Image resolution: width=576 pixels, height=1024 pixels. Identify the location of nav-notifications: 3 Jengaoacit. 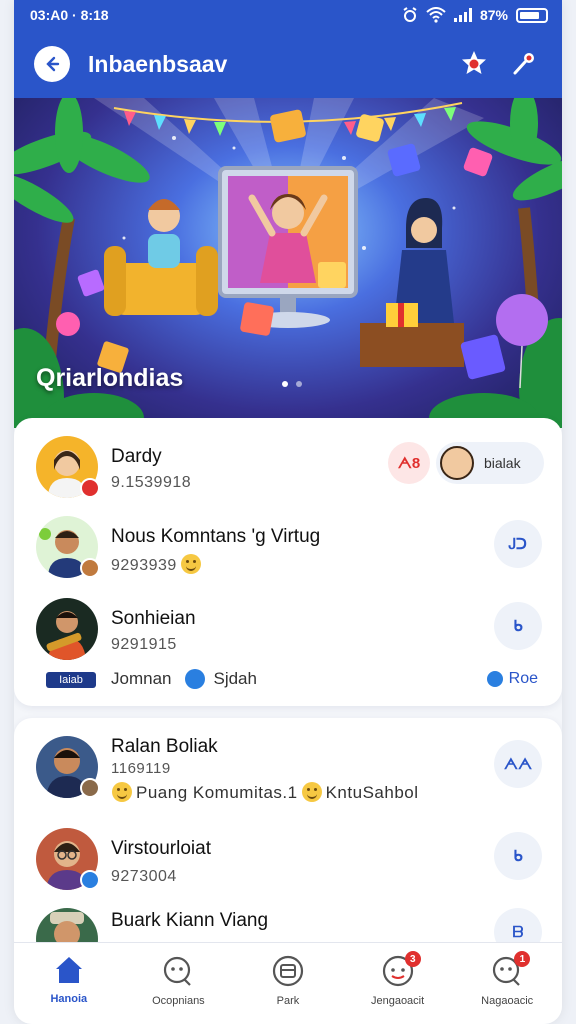
(398, 983).